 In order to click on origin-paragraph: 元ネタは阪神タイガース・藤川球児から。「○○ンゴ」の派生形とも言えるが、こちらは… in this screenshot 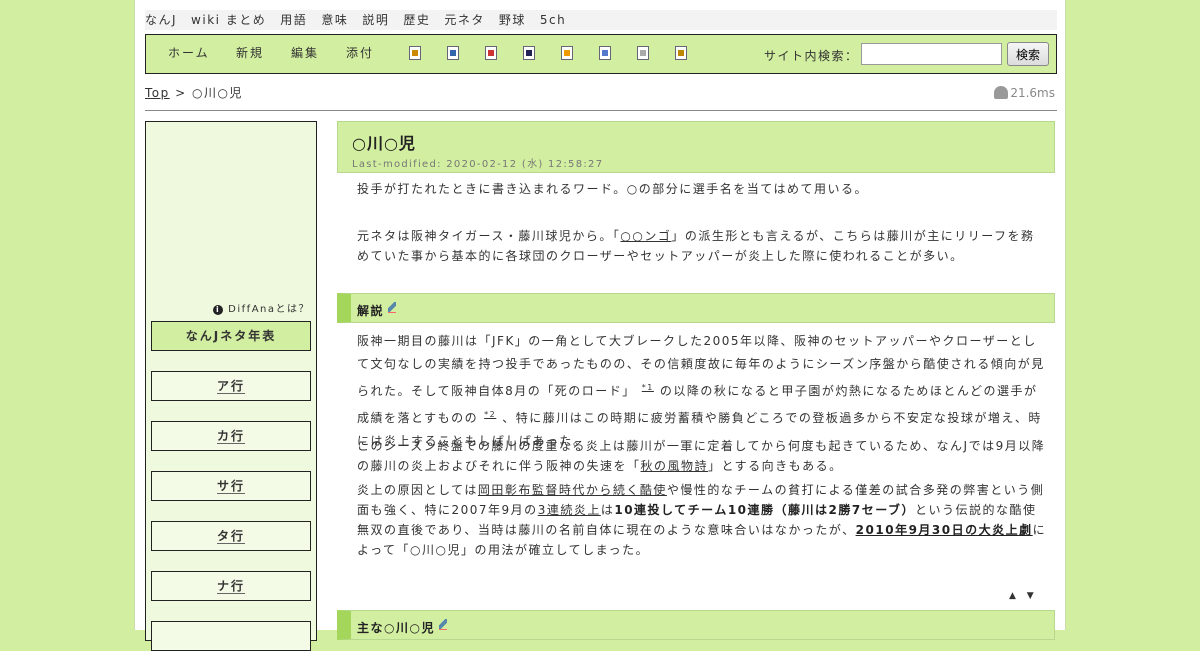, I will do `click(696, 246)`.